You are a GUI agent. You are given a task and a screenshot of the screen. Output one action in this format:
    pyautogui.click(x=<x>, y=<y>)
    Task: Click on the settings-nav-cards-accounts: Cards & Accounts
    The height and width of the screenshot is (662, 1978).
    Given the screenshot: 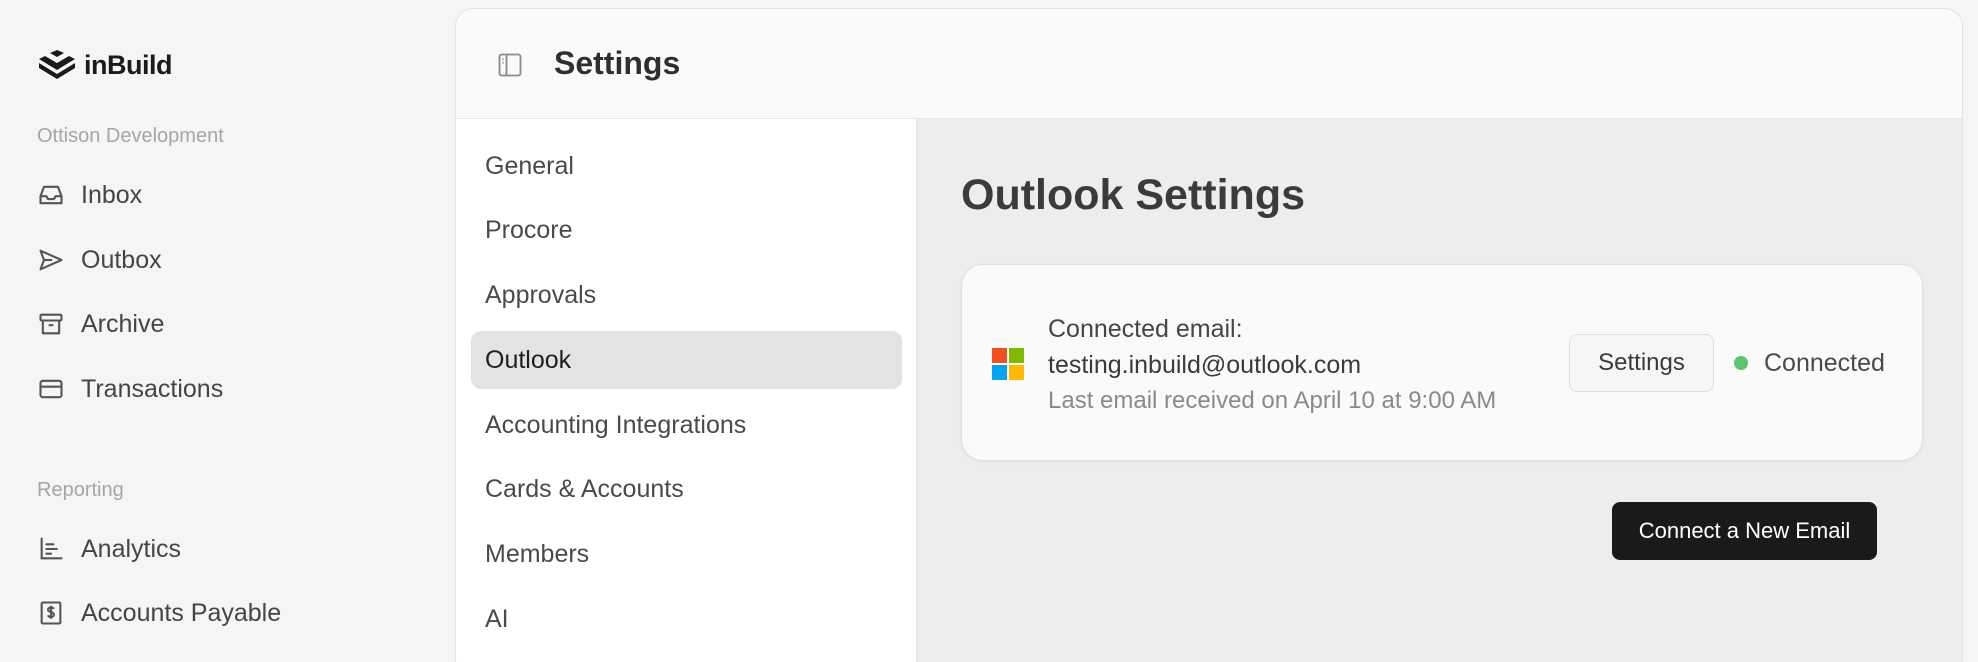 What is the action you would take?
    pyautogui.click(x=686, y=489)
    